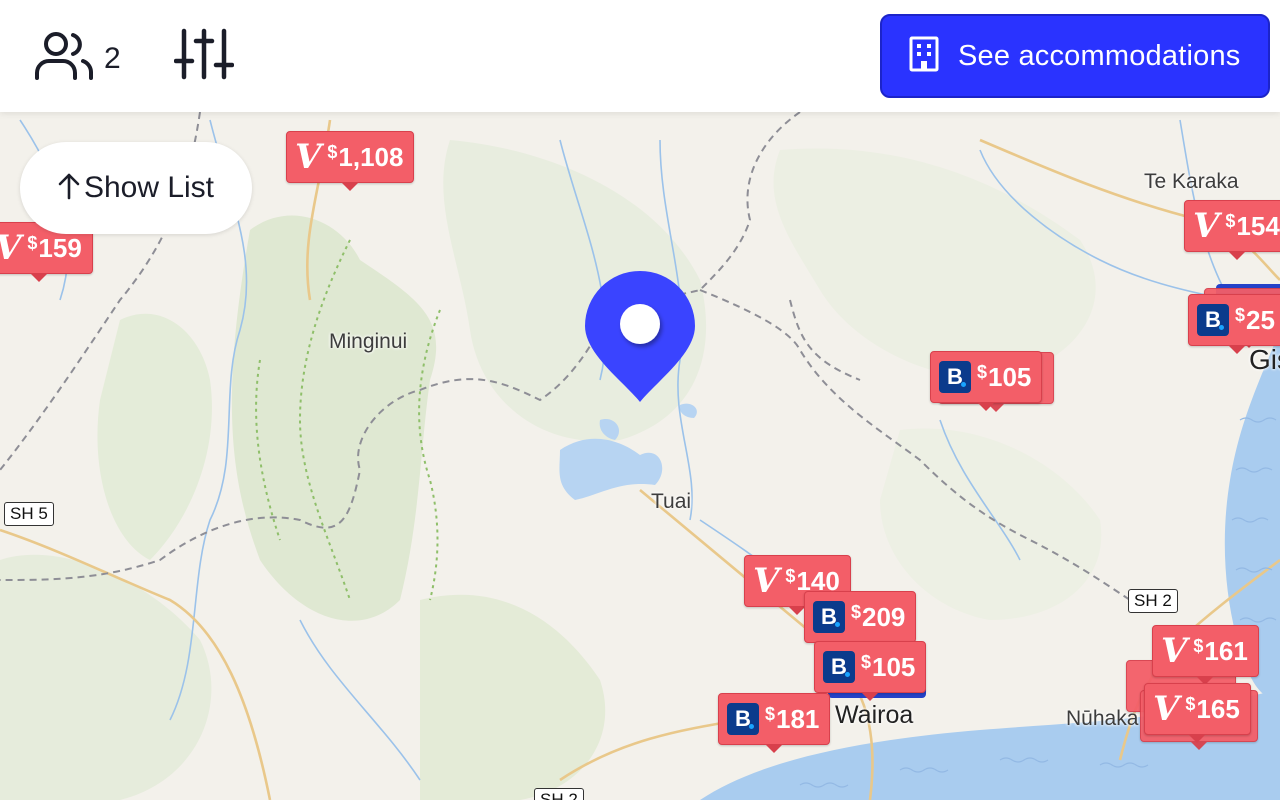  Describe the element at coordinates (149, 187) in the screenshot. I see `show-list-label: Show List` at that location.